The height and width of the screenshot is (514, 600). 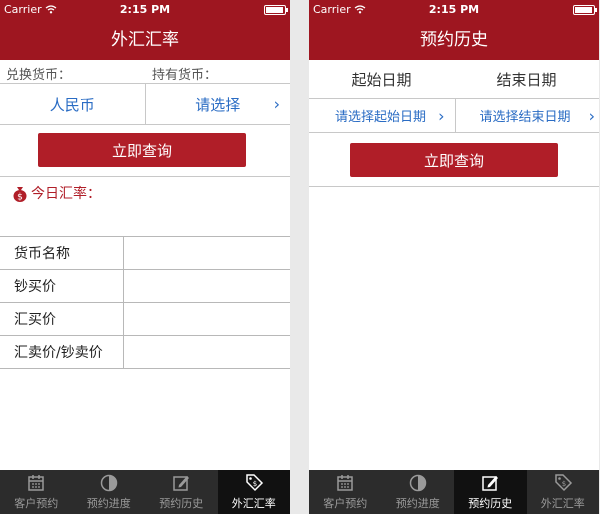 What do you see at coordinates (454, 40) in the screenshot?
I see `page-title: 预约历史` at bounding box center [454, 40].